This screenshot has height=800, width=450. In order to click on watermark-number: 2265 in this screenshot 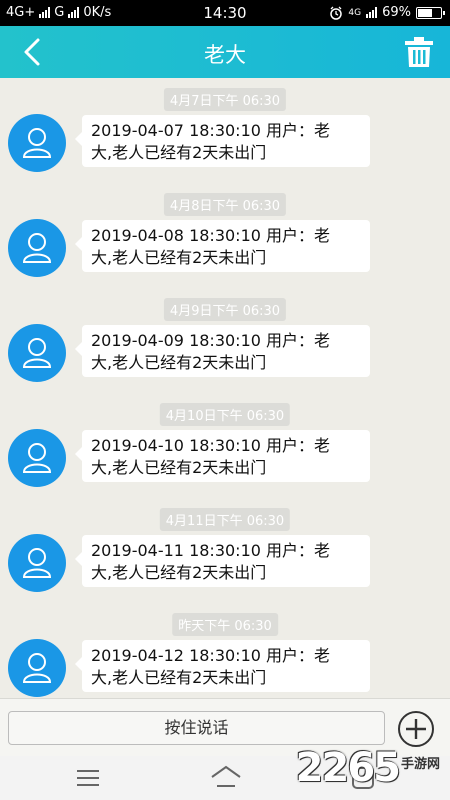, I will do `click(348, 768)`.